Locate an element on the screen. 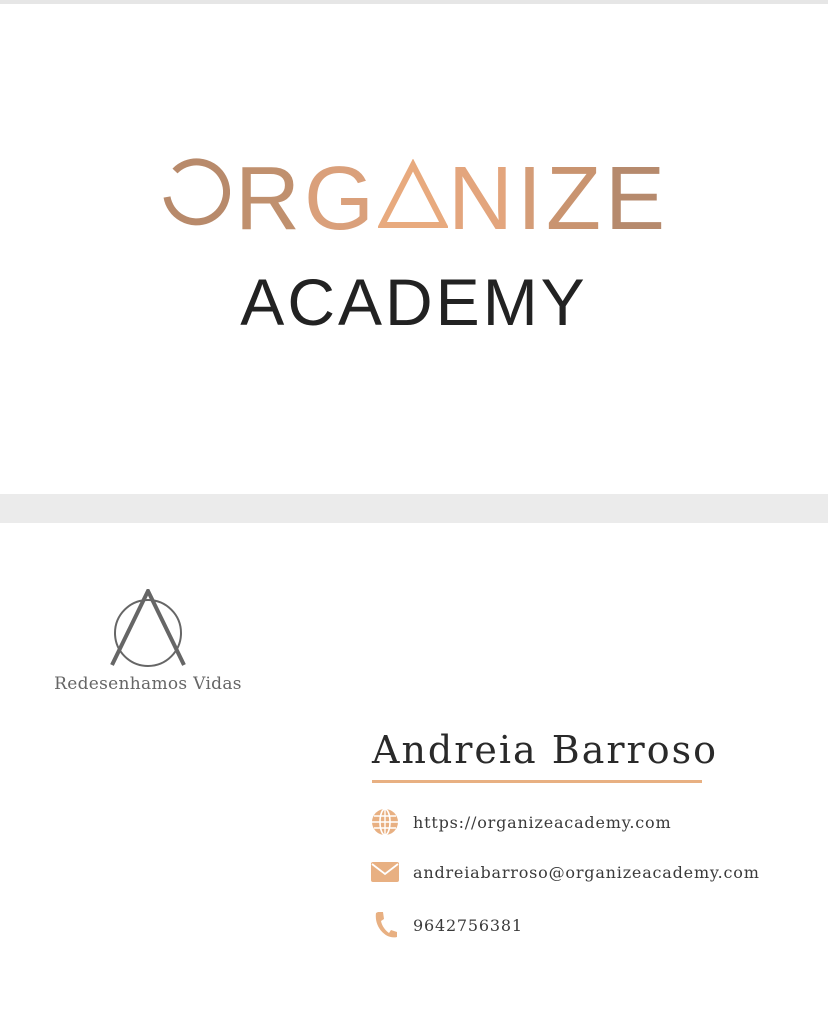 Image resolution: width=828 pixels, height=1012 pixels. contact-email: andreiabarroso@organizeacademy.com is located at coordinates (565, 872).